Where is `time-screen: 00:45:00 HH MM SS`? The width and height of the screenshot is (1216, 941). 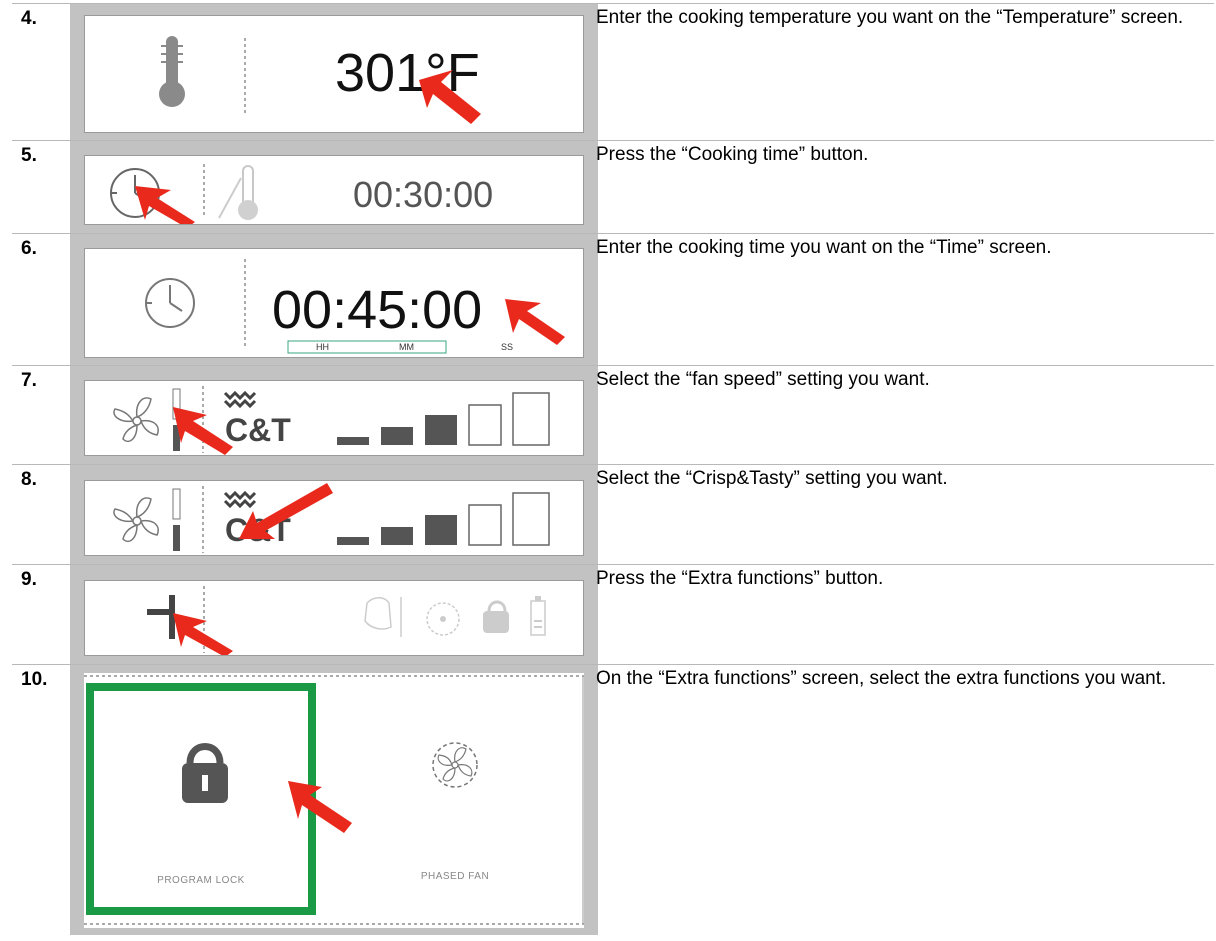 time-screen: 00:45:00 HH MM SS is located at coordinates (334, 303).